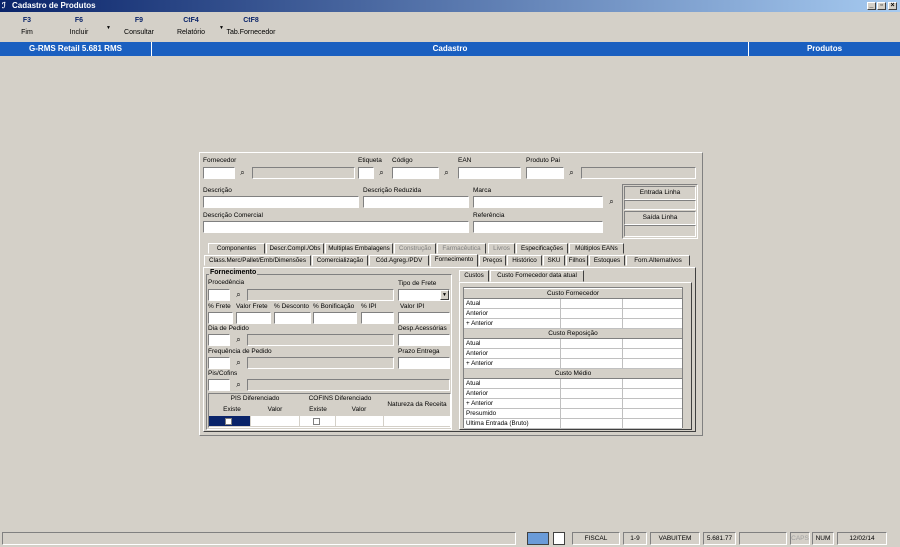 The height and width of the screenshot is (547, 900). What do you see at coordinates (542, 248) in the screenshot?
I see `tab-row1-item: Especificações` at bounding box center [542, 248].